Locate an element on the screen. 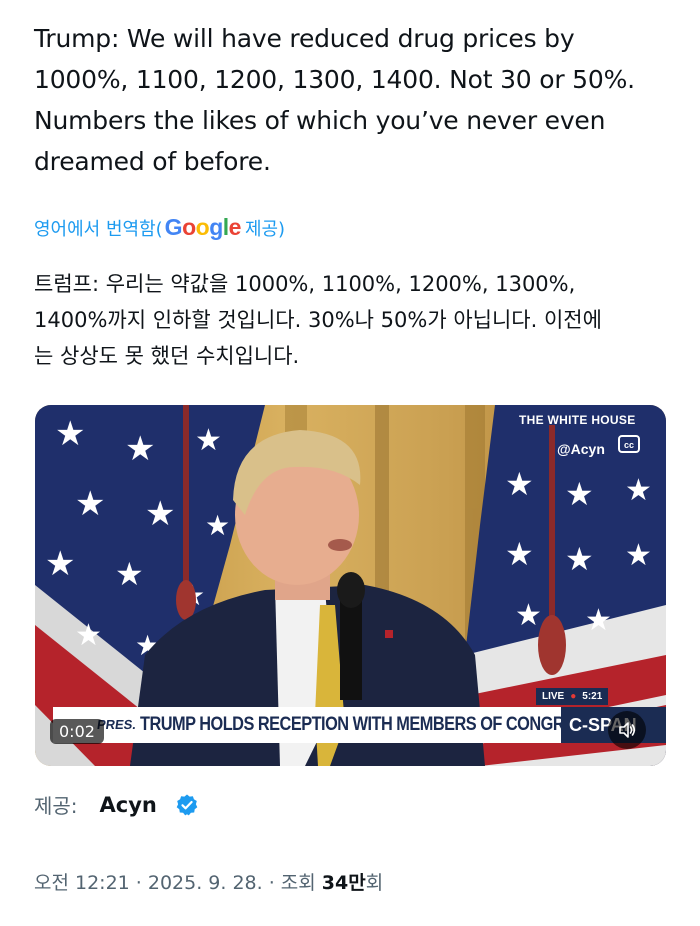 Image resolution: width=700 pixels, height=926 pixels. translation-attribution: 영어에서 번역함( Google 제공) is located at coordinates (159, 227).